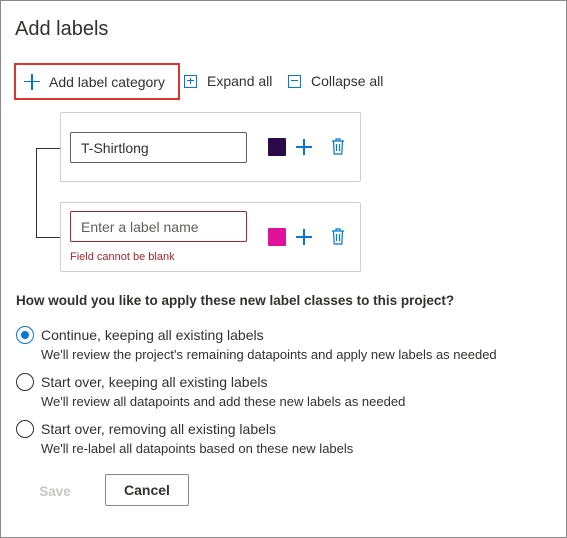  I want to click on collapse-all-icon, so click(294, 81).